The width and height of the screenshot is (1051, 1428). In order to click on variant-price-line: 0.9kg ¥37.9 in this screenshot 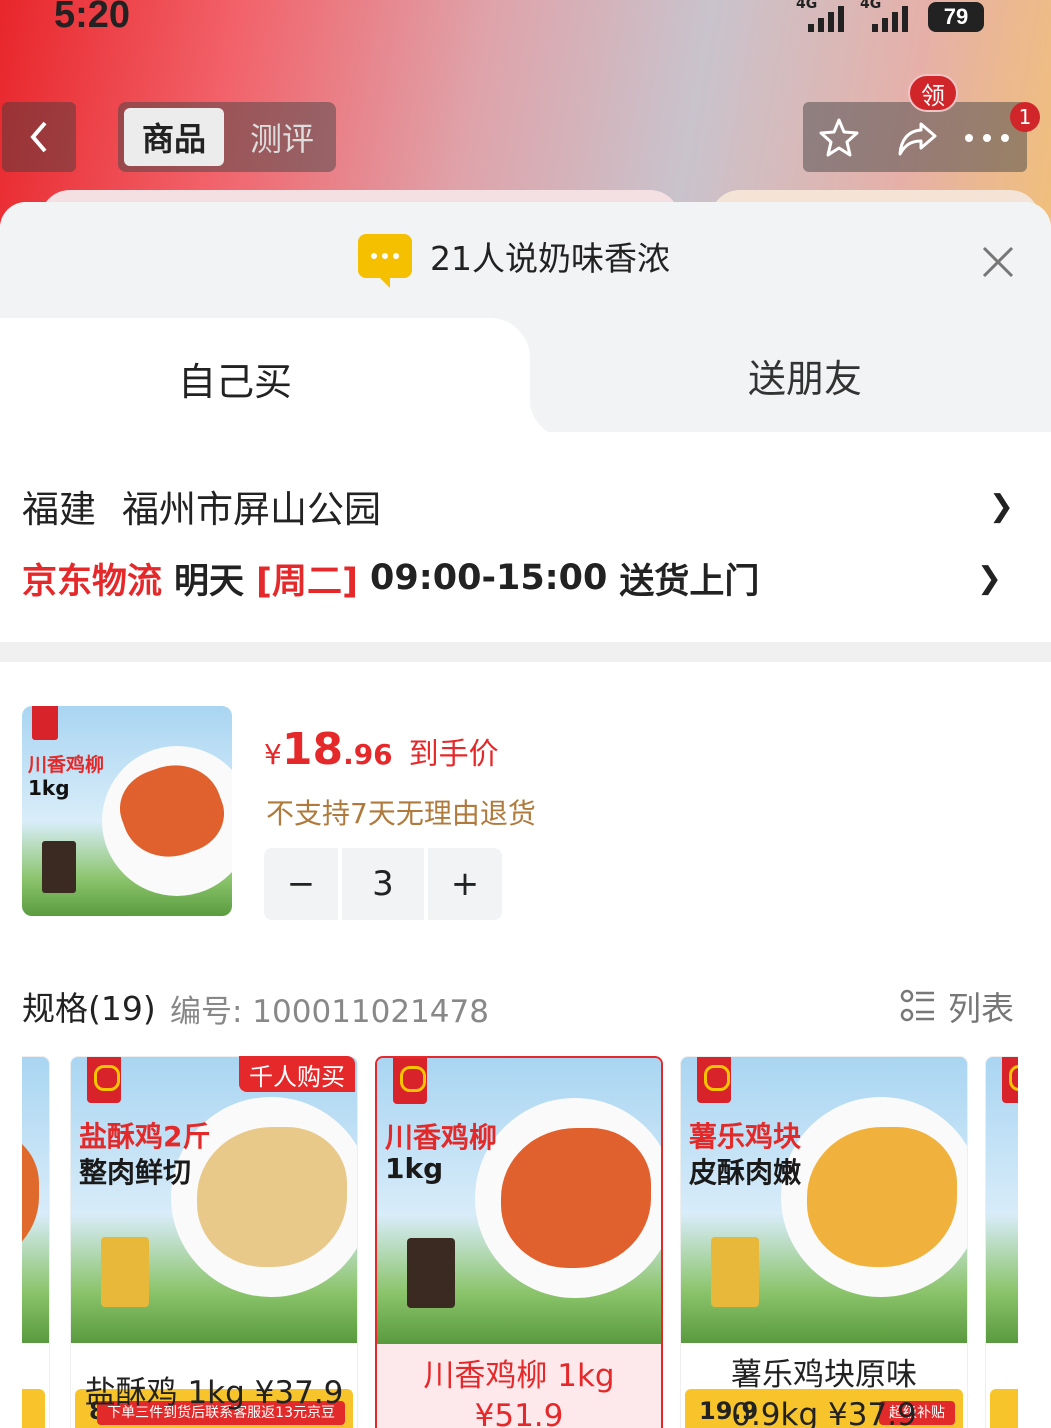, I will do `click(824, 1412)`.